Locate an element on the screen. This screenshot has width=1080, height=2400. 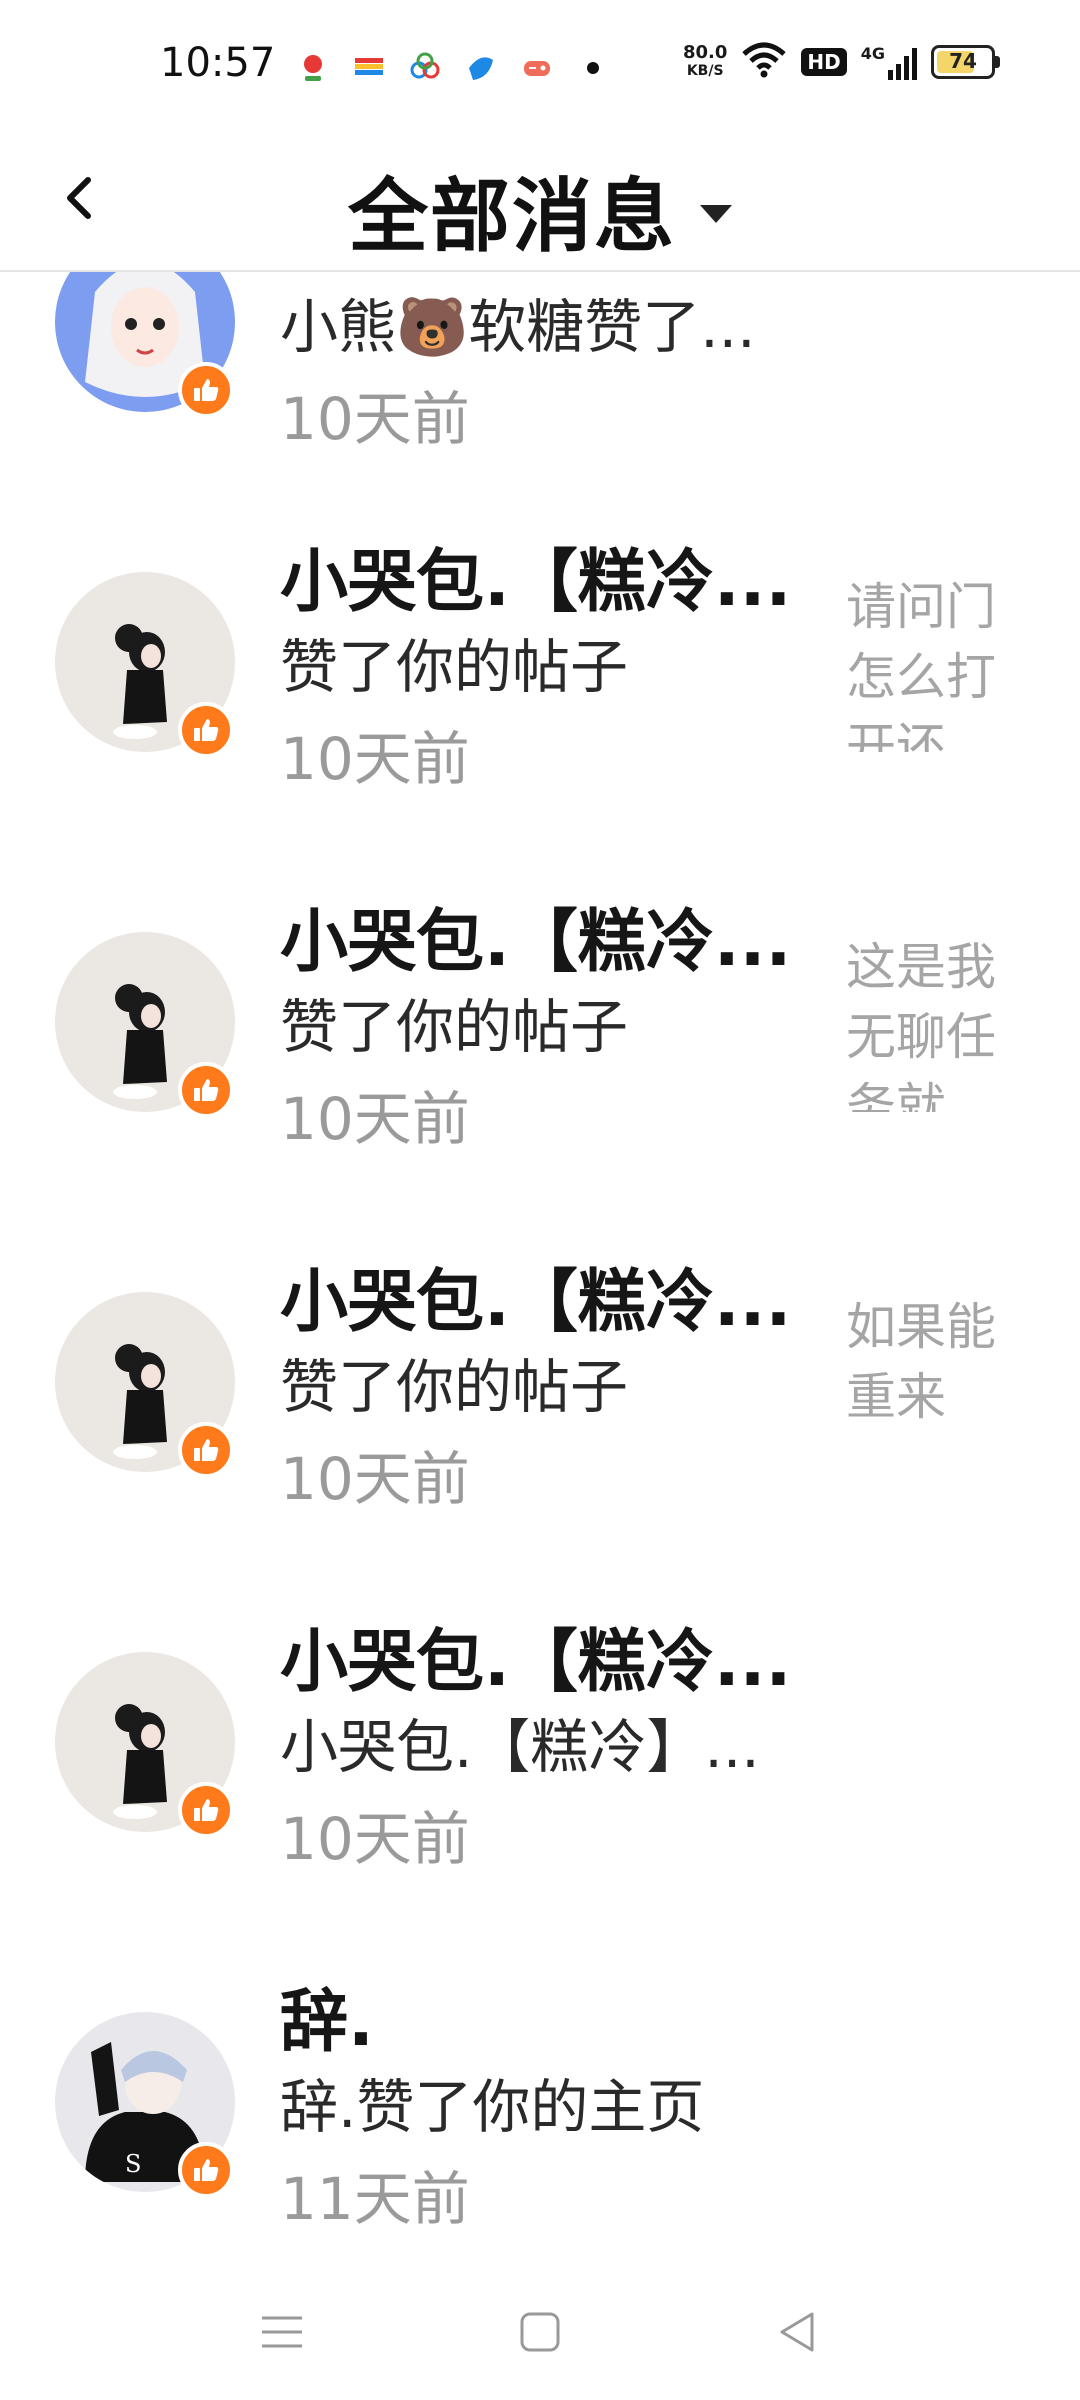
menu-icon is located at coordinates (282, 2332).